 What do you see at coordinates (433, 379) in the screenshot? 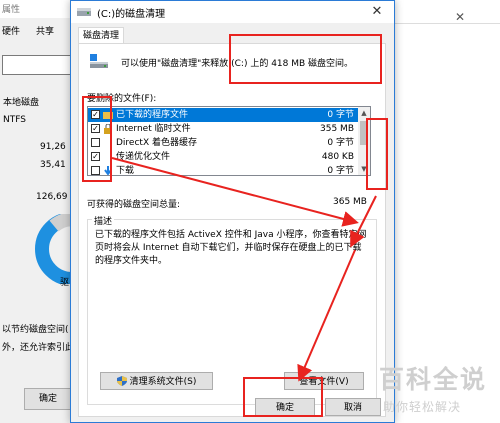
I see `watermark-title: 百科全说` at bounding box center [433, 379].